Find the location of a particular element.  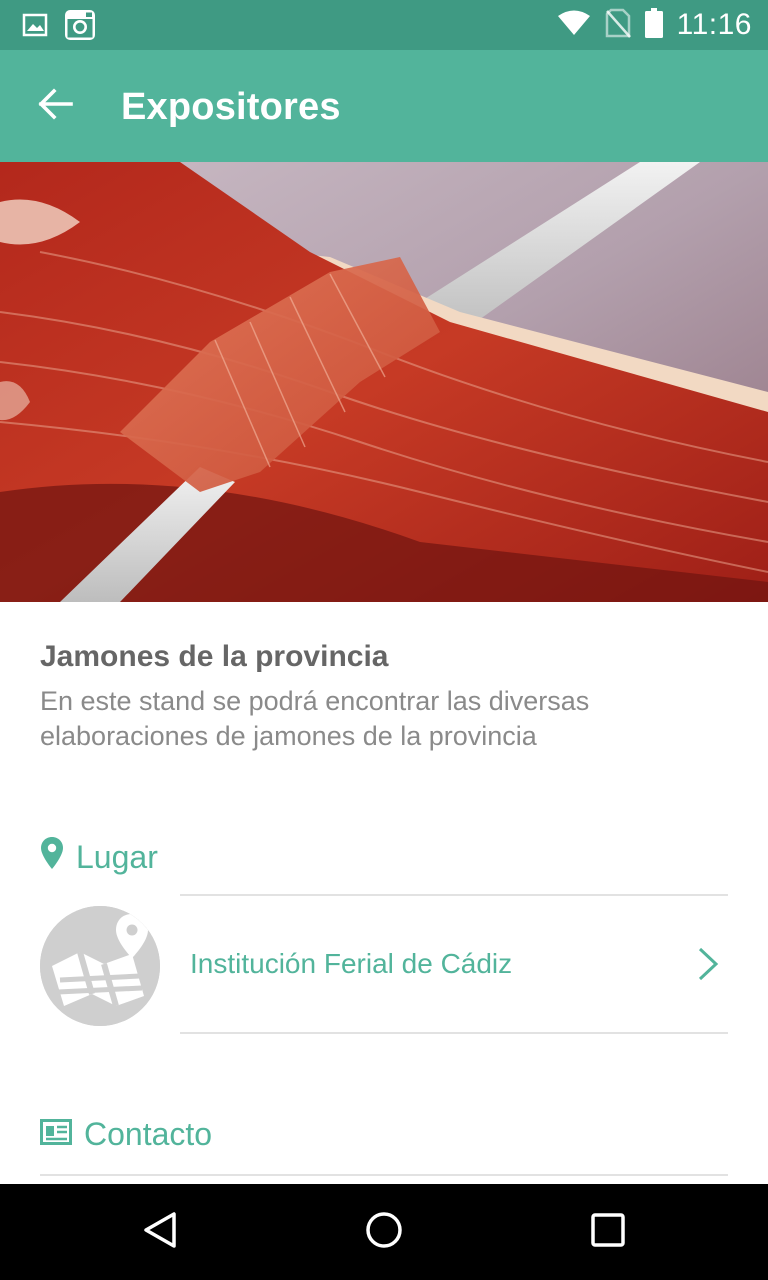

navigation-bar is located at coordinates (384, 1232).